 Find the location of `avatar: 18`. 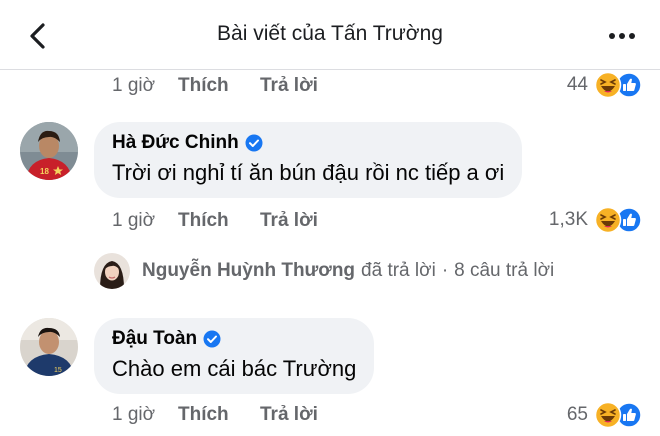

avatar: 18 is located at coordinates (49, 151).